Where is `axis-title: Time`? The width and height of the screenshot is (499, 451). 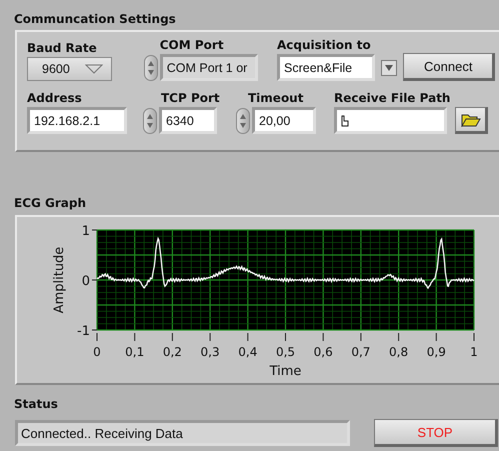 axis-title: Time is located at coordinates (286, 371).